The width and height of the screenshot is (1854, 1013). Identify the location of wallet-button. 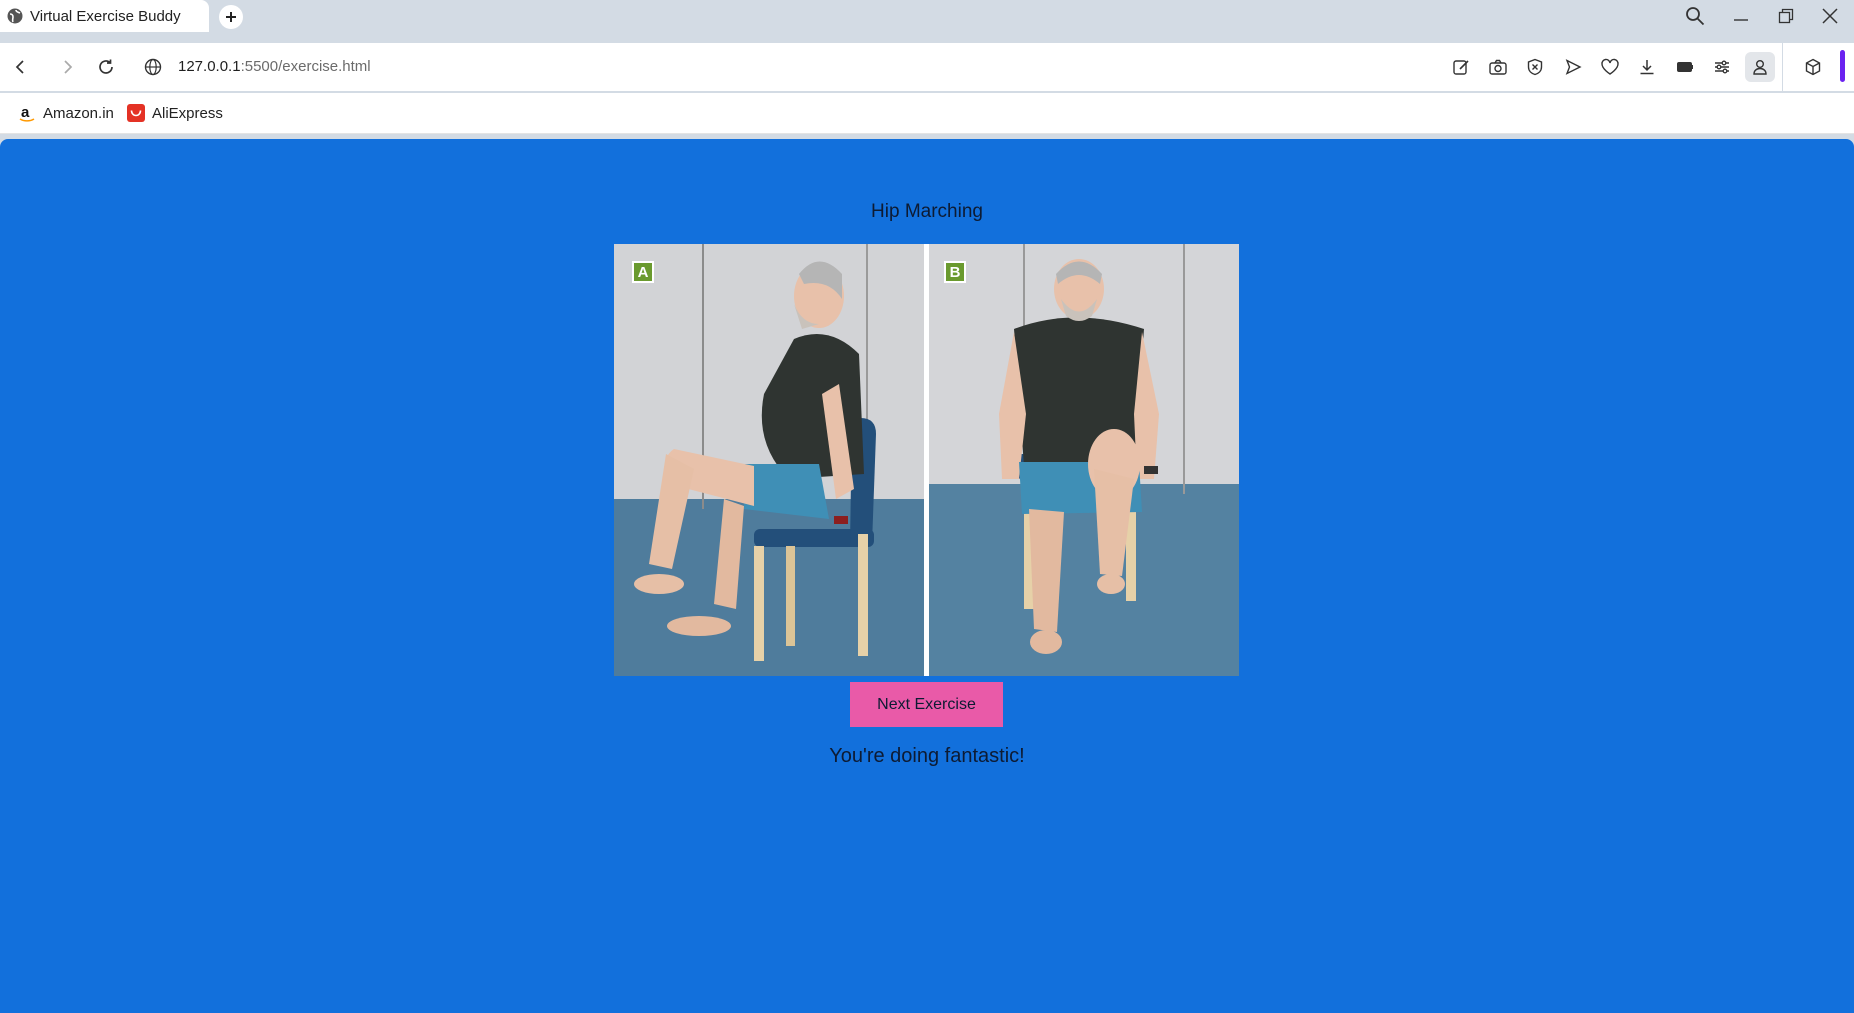
(1685, 67).